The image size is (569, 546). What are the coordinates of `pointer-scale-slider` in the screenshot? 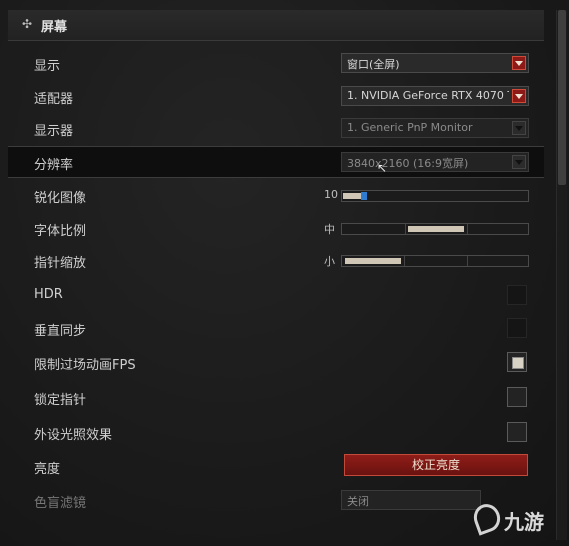 It's located at (435, 261).